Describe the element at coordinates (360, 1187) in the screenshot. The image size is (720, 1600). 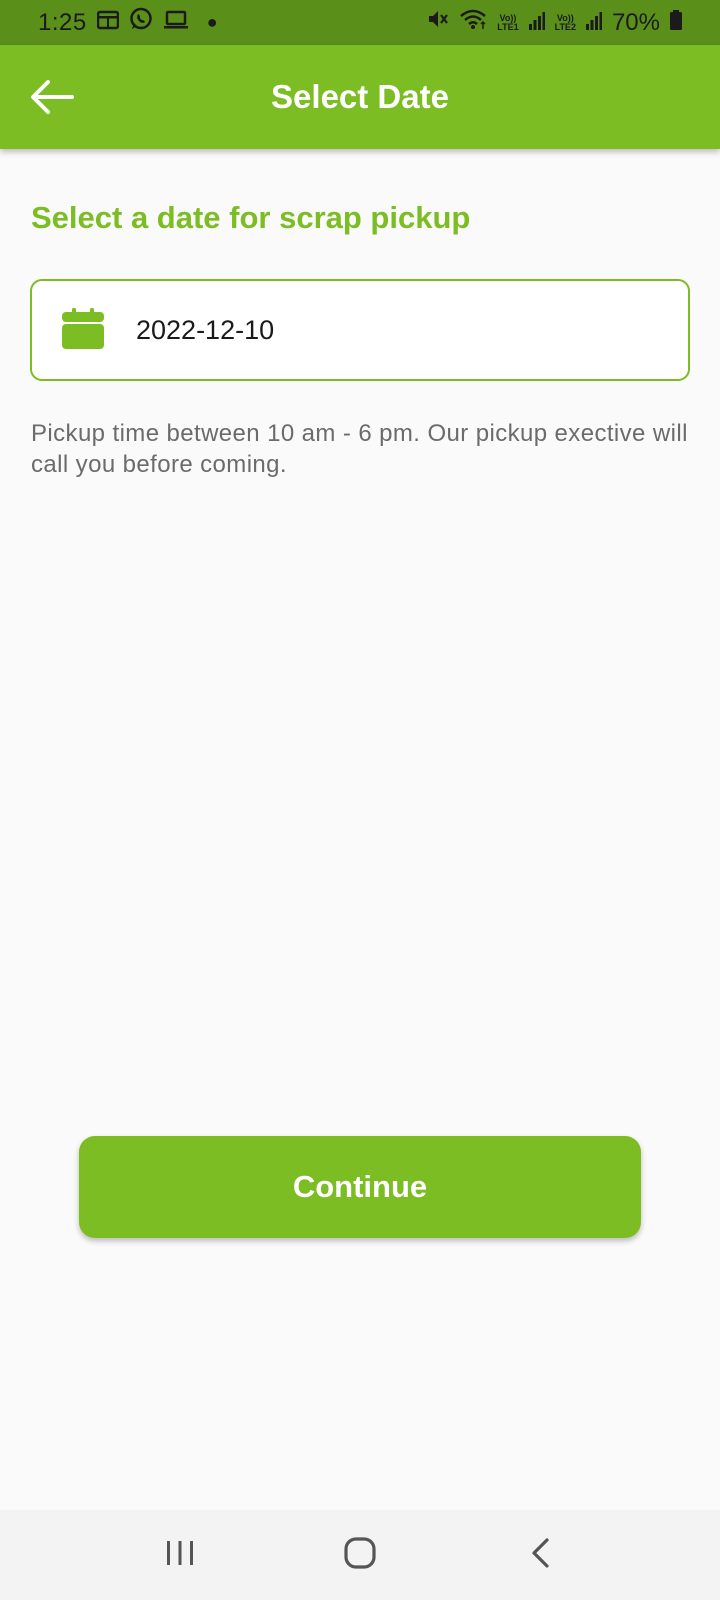
I see `continue-button: Continue` at that location.